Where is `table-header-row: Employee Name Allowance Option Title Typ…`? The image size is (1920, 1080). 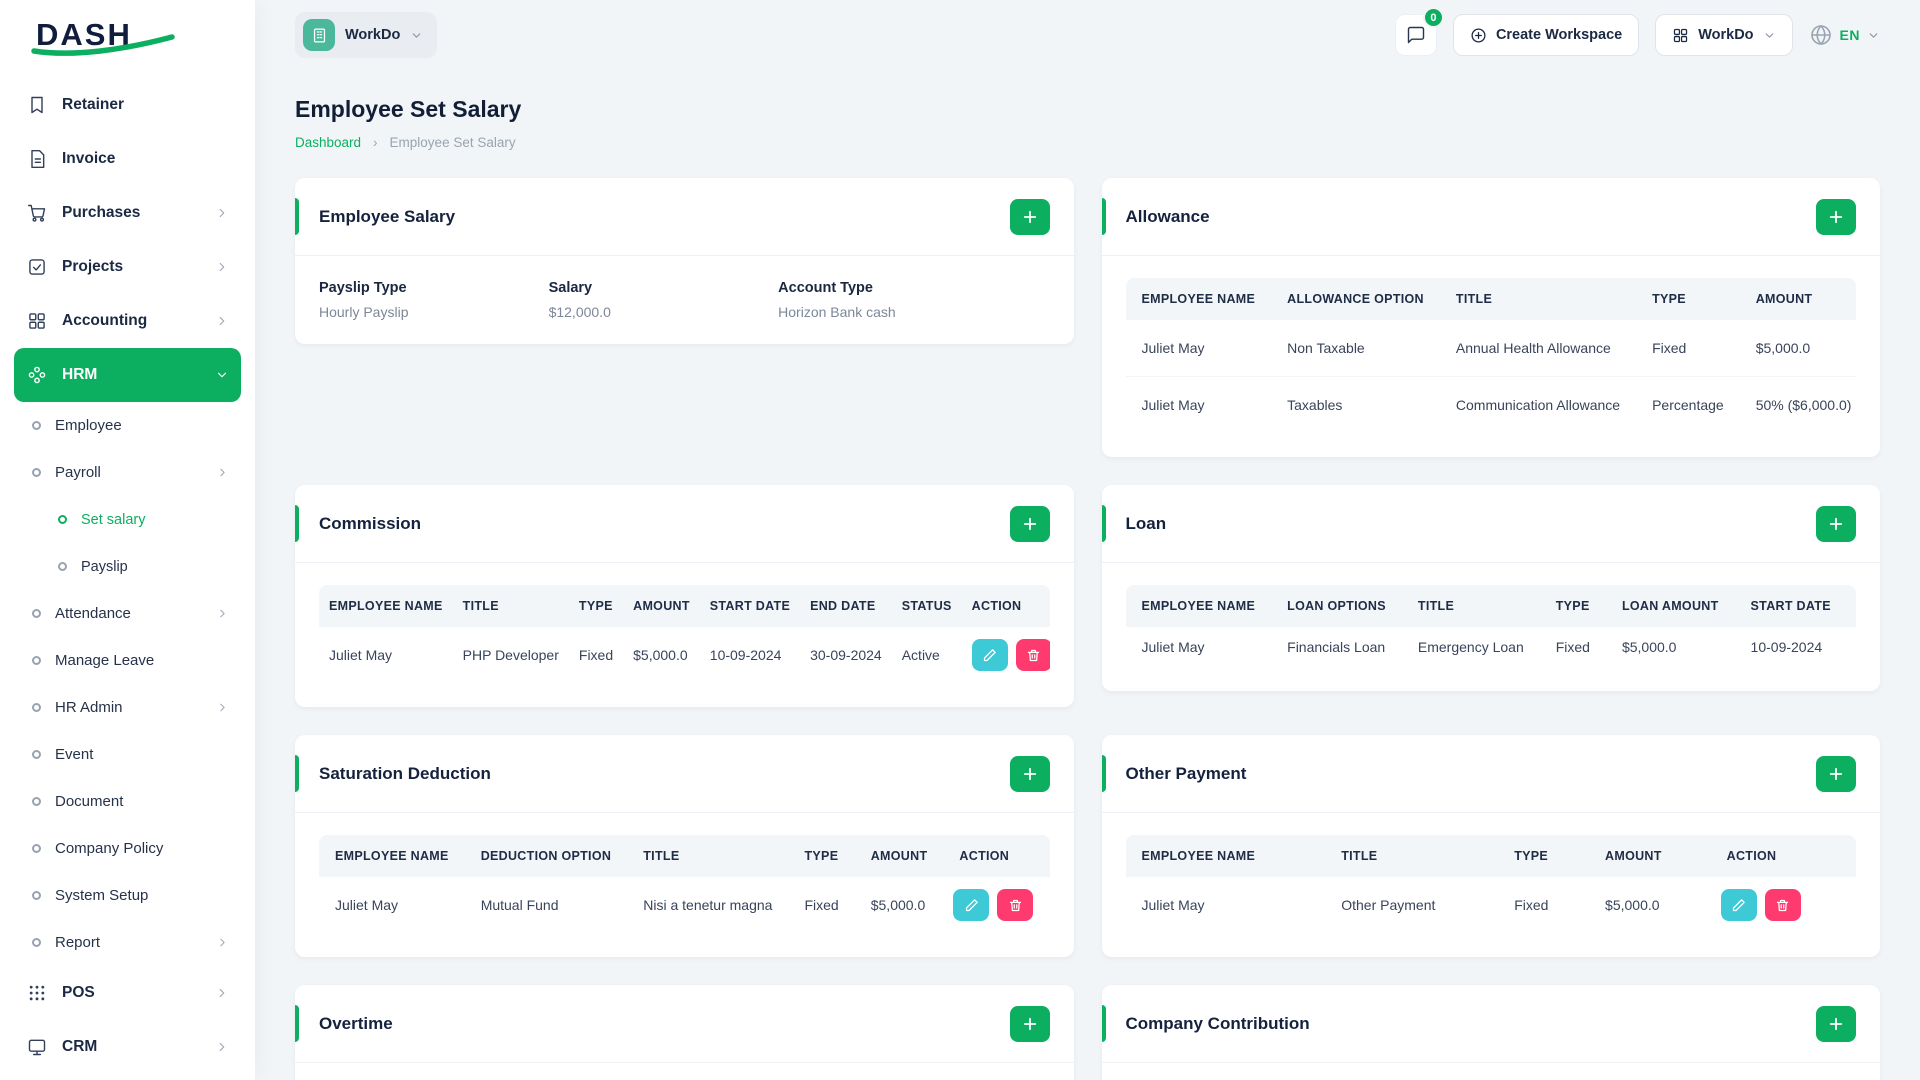 table-header-row: Employee Name Allowance Option Title Typ… is located at coordinates (1490, 299).